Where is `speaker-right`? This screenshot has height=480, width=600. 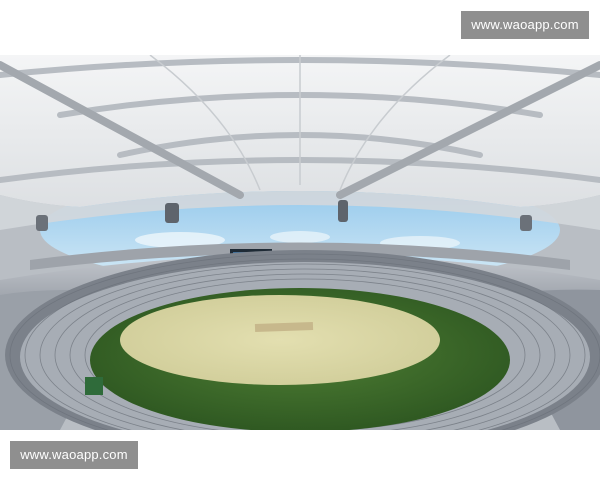 speaker-right is located at coordinates (343, 211).